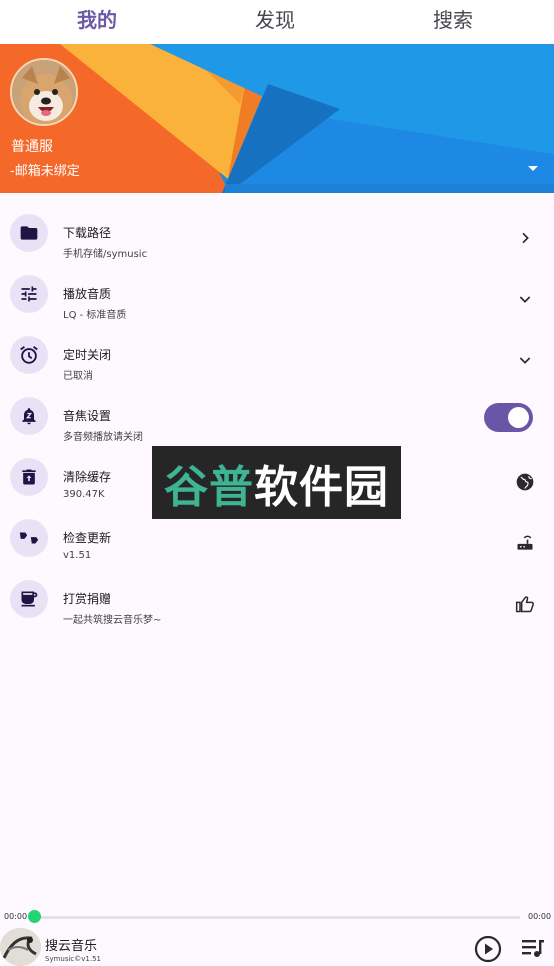 This screenshot has width=554, height=966. What do you see at coordinates (95, 315) in the screenshot?
I see `setting-subtitle: LQ - 标准音质` at bounding box center [95, 315].